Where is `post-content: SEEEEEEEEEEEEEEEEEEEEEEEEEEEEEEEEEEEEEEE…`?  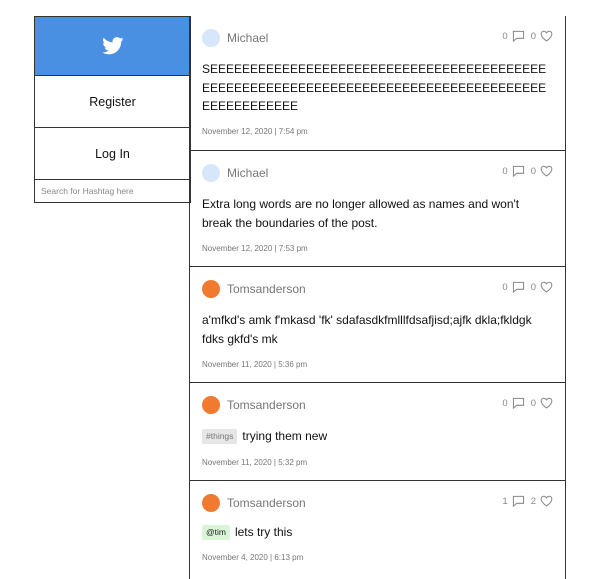 post-content: SEEEEEEEEEEEEEEEEEEEEEEEEEEEEEEEEEEEEEEE… is located at coordinates (374, 87).